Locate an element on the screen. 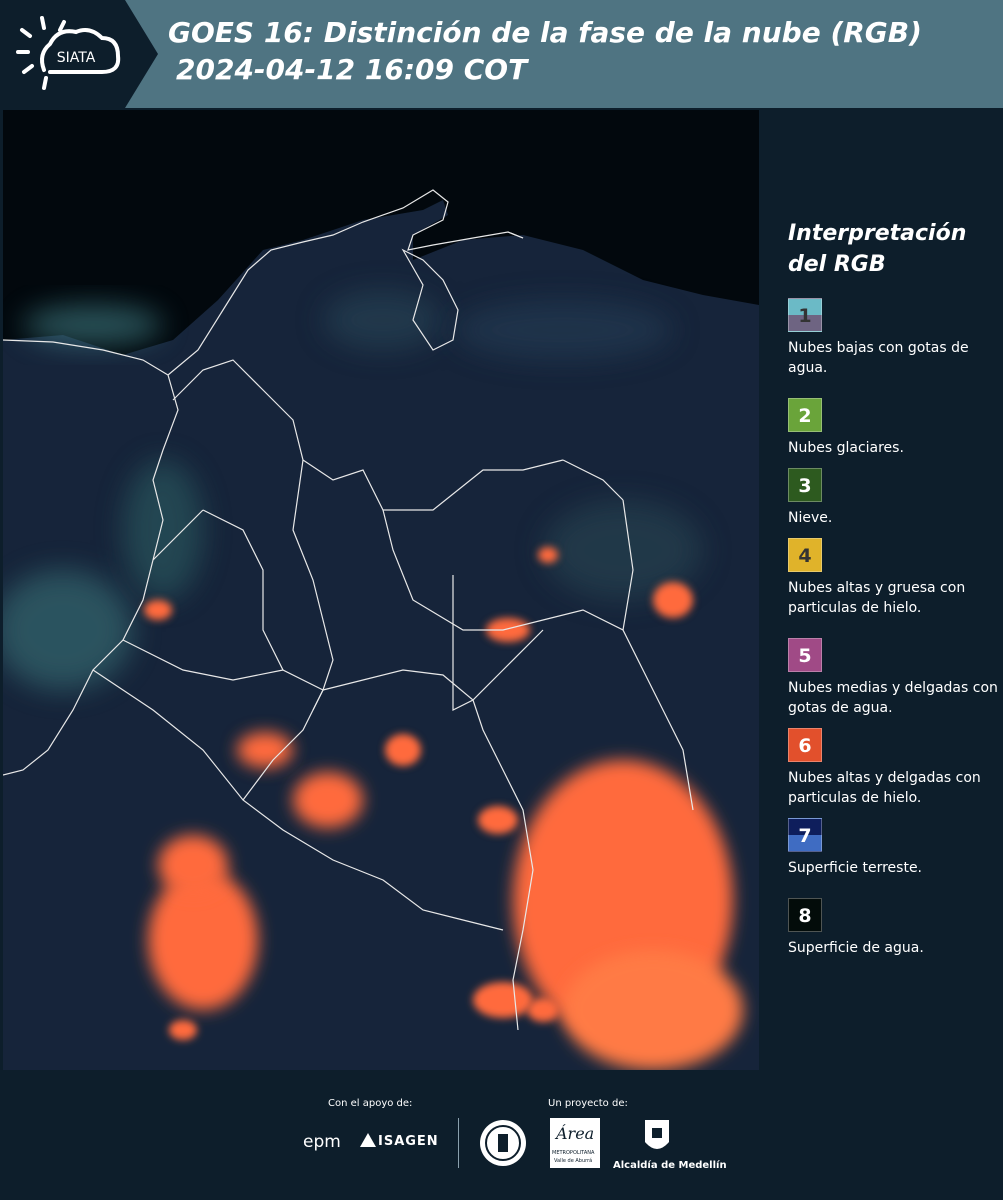  legend-swatch: 1 is located at coordinates (805, 315).